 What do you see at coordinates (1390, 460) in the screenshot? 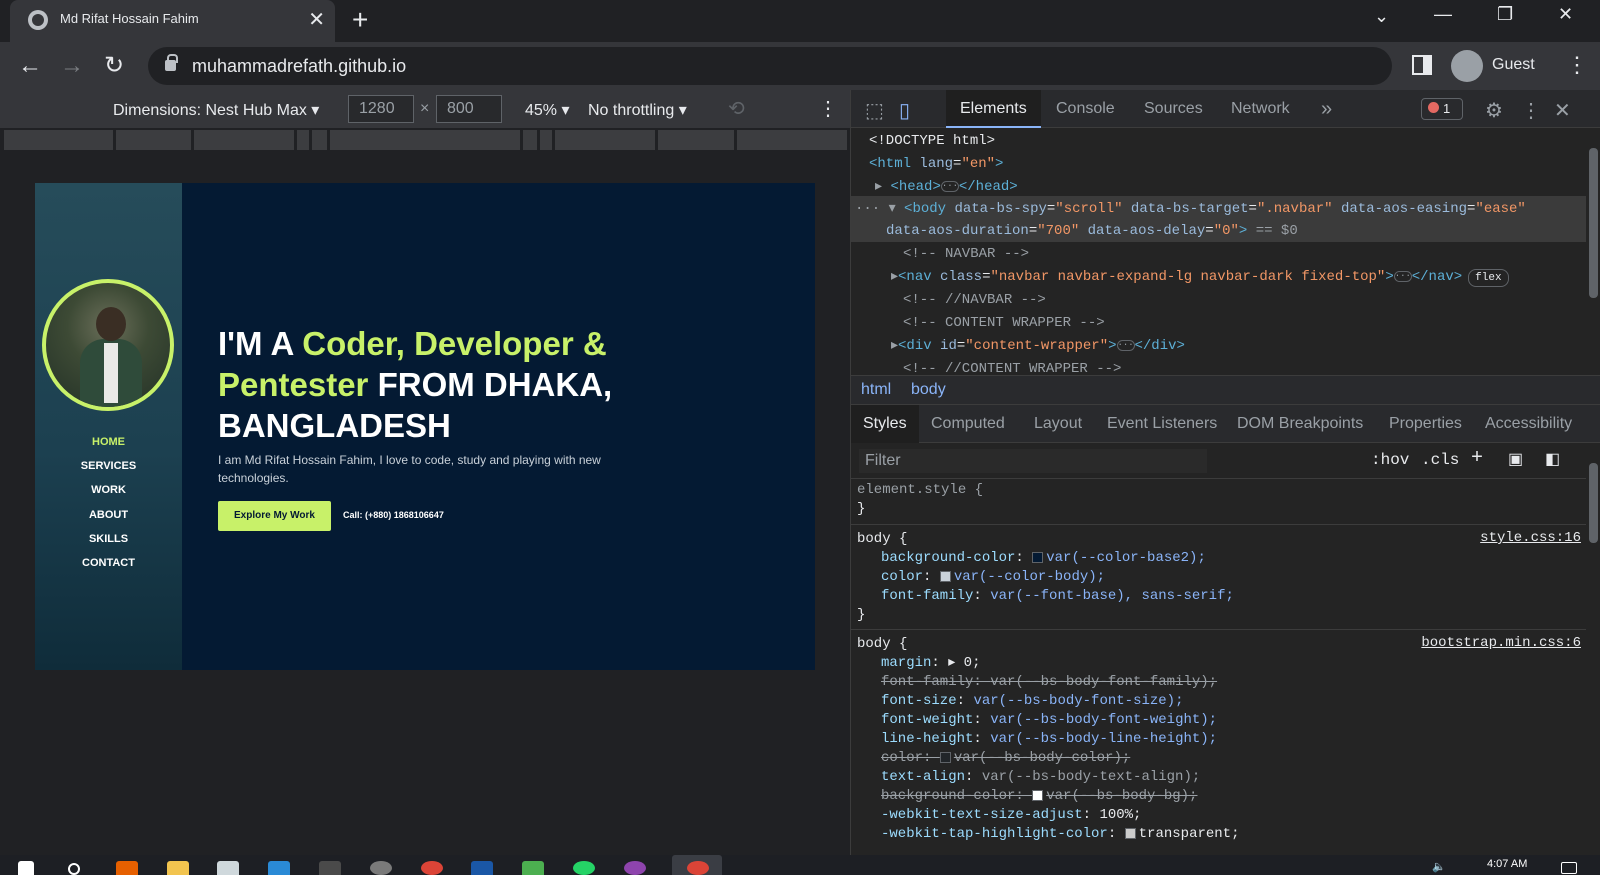
I see `hov-toggle: :hov` at bounding box center [1390, 460].